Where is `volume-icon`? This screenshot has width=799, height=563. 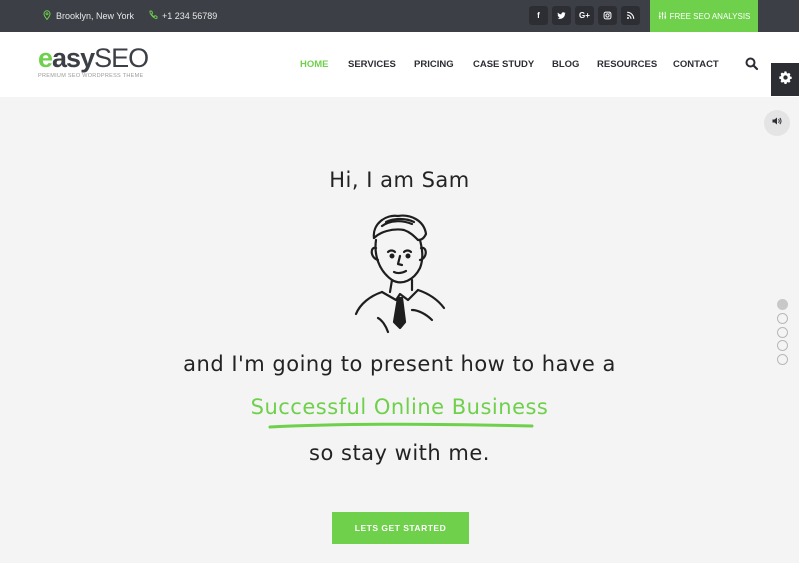 volume-icon is located at coordinates (777, 123).